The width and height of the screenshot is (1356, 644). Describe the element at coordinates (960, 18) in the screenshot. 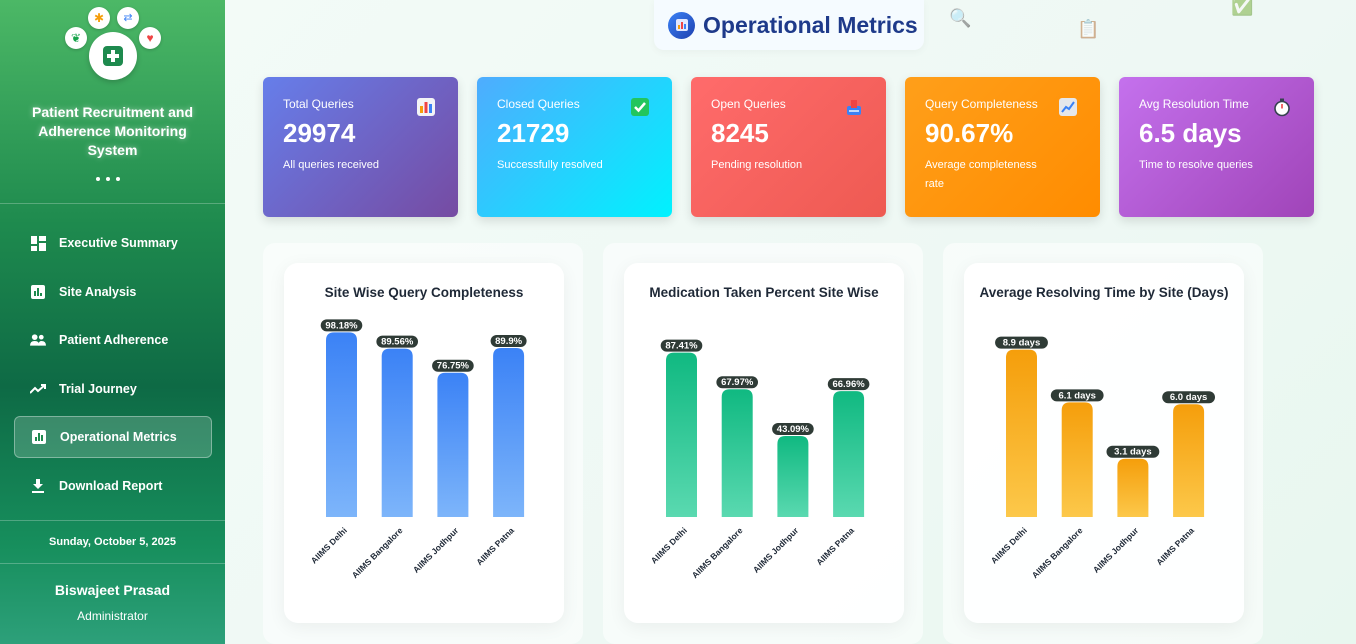

I see `magnifier-icon: 🔍` at that location.